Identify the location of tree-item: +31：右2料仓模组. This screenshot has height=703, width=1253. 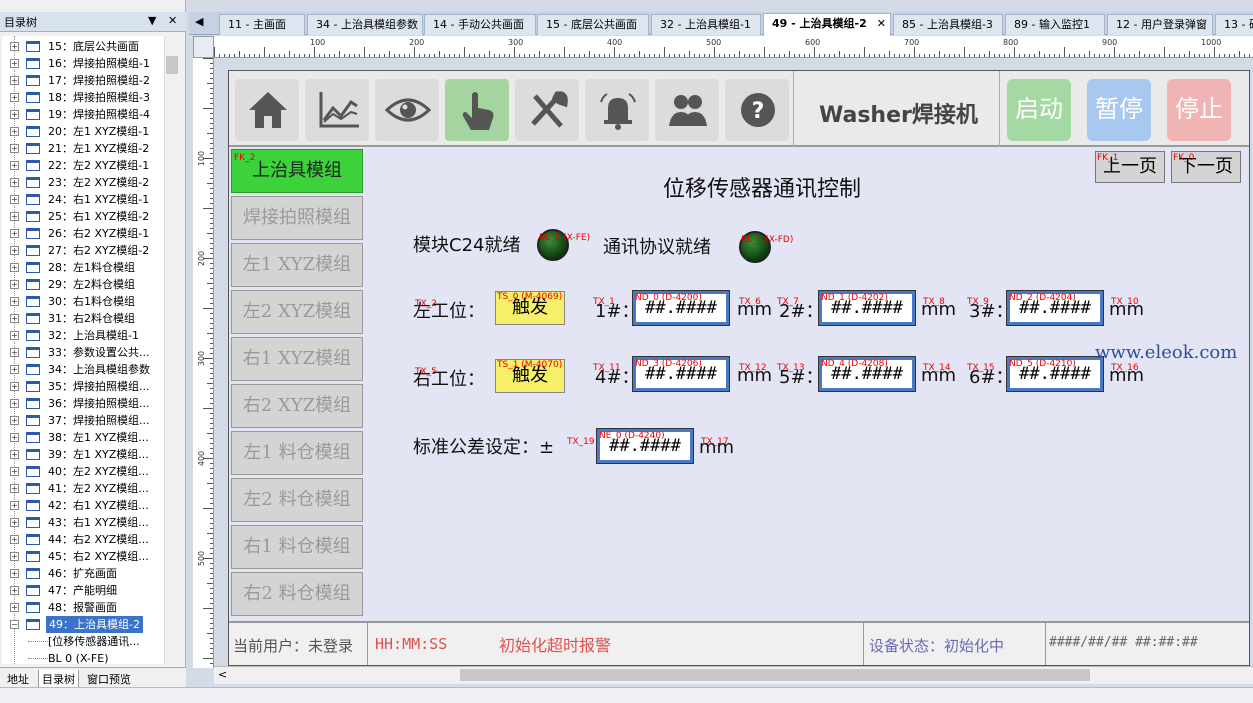
(83, 318).